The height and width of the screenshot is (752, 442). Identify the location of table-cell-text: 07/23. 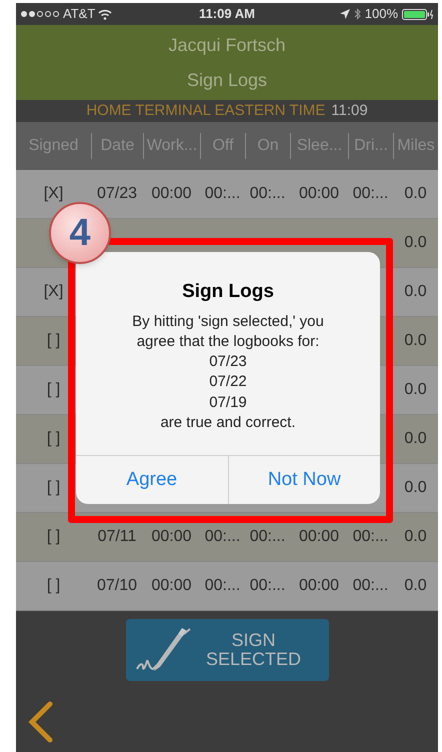
(117, 194).